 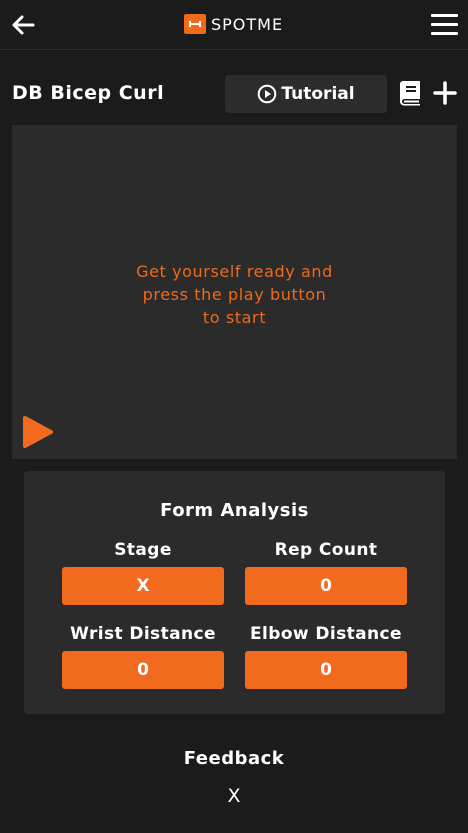 What do you see at coordinates (195, 24) in the screenshot?
I see `logo-dumbbell-icon` at bounding box center [195, 24].